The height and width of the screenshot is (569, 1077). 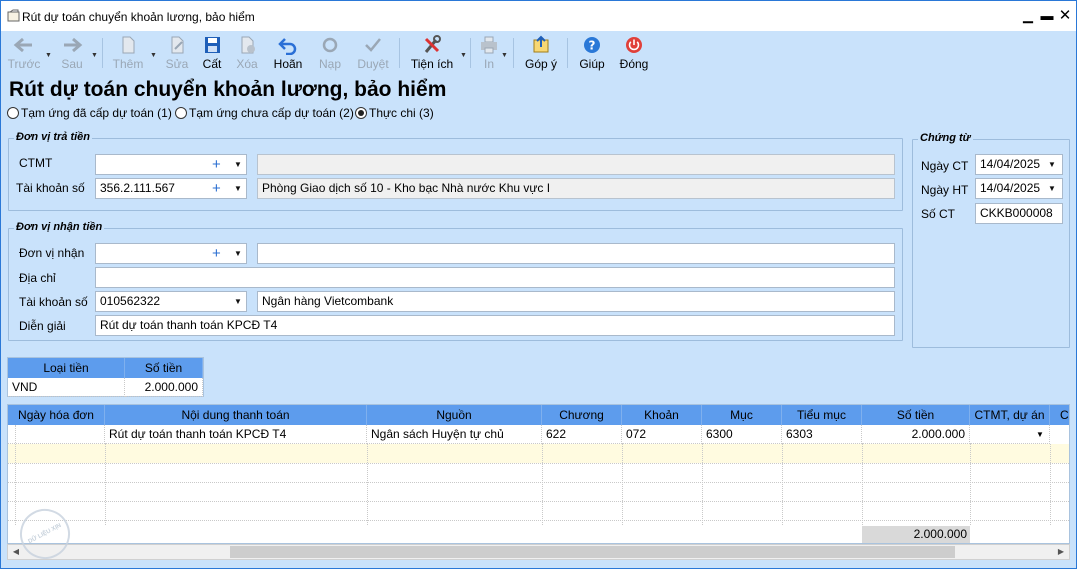 What do you see at coordinates (22, 45) in the screenshot?
I see `arrow-left-icon` at bounding box center [22, 45].